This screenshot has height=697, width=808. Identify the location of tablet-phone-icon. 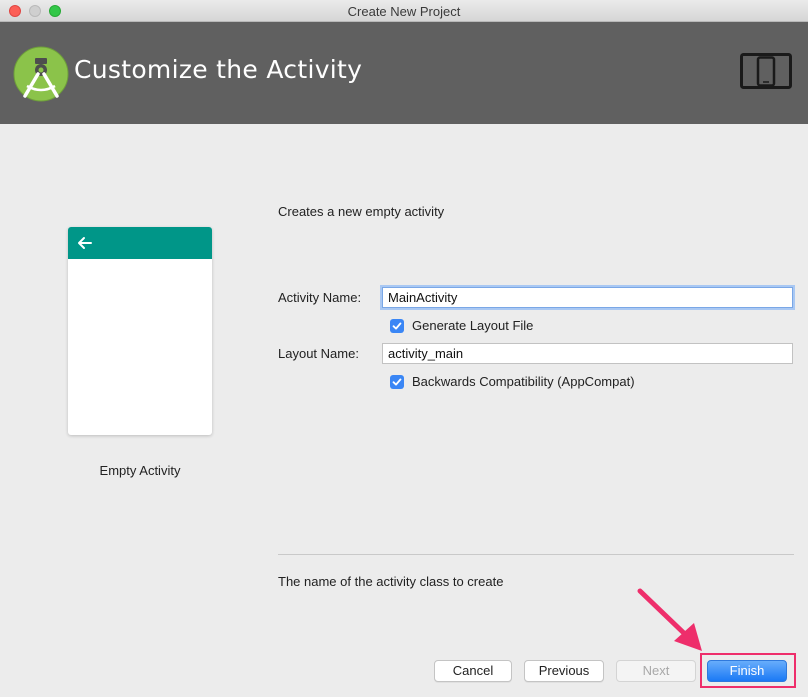
(766, 71).